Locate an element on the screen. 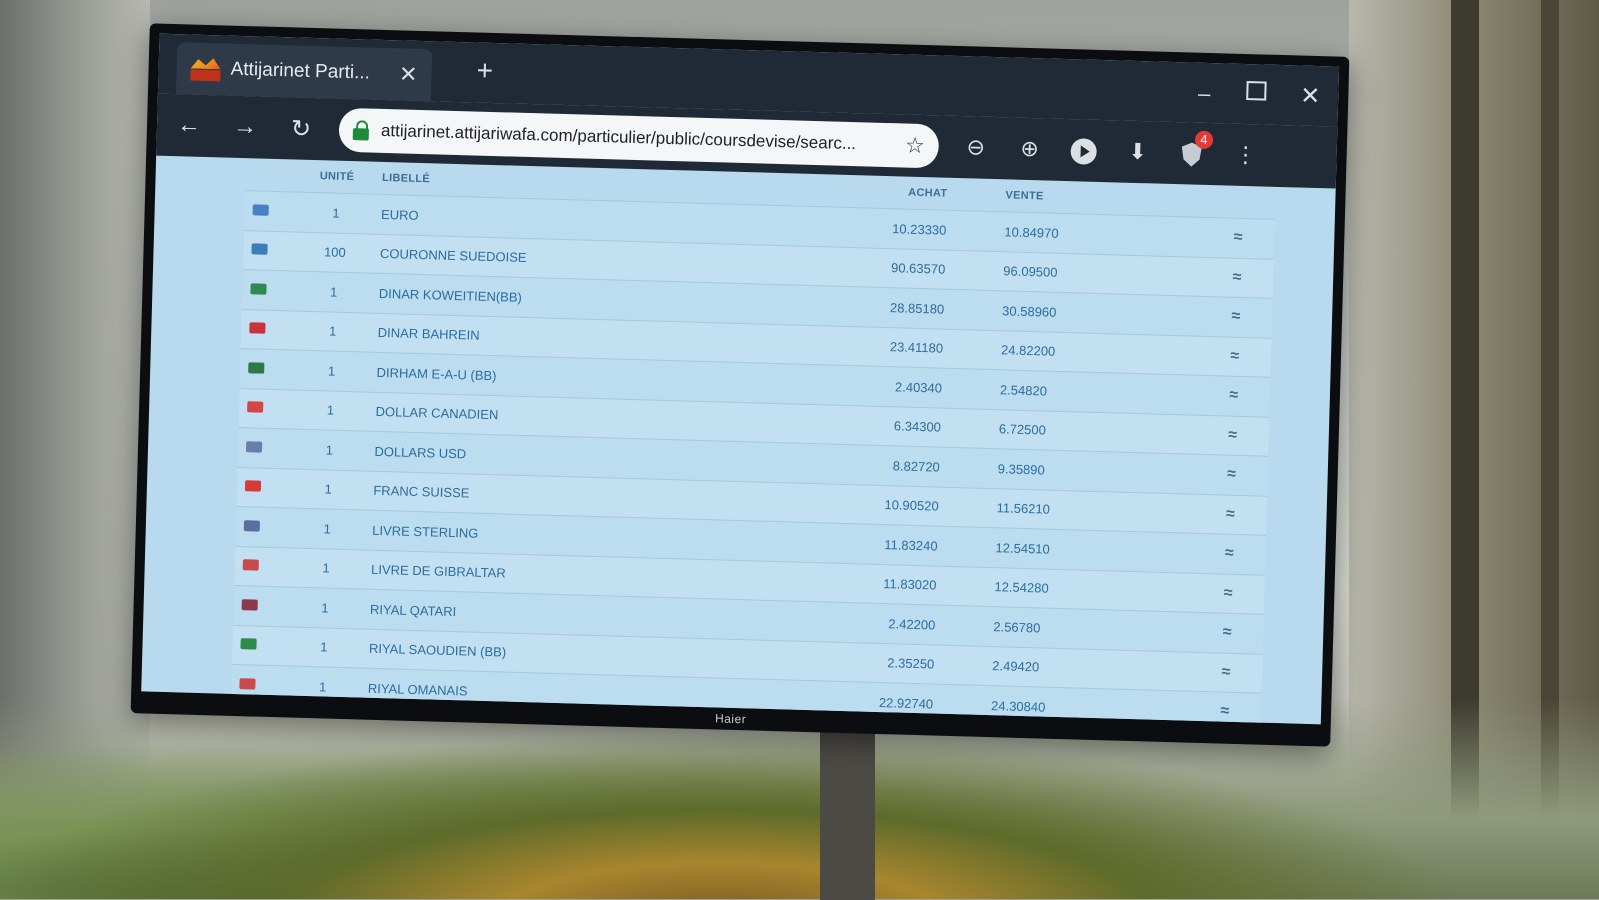 This screenshot has width=1599, height=900. sell-rate-cell: 12.54510 is located at coordinates (1022, 548).